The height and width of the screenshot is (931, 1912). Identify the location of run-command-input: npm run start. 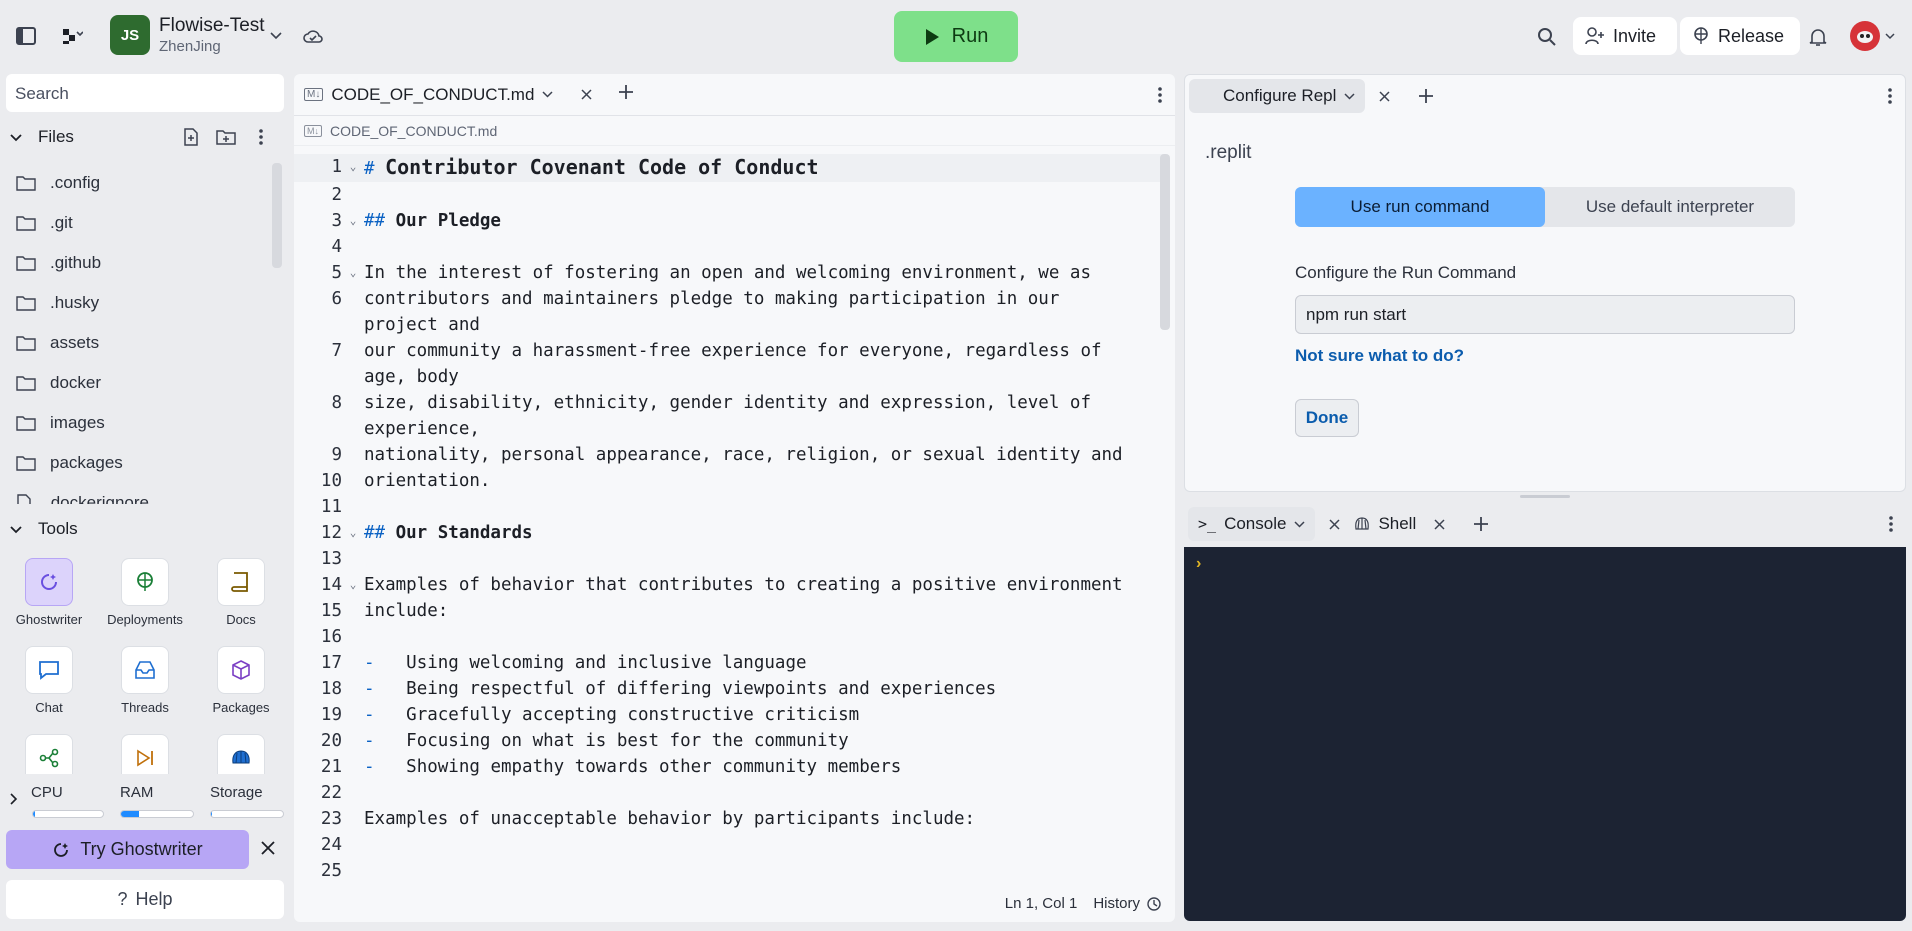
(1545, 314).